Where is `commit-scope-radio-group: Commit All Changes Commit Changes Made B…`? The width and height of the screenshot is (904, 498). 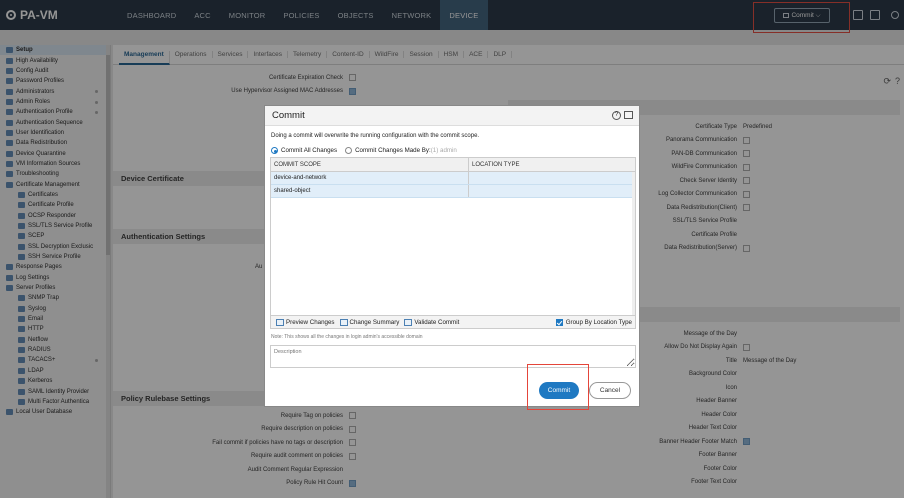
commit-scope-radio-group: Commit All Changes Commit Changes Made B… is located at coordinates (364, 150).